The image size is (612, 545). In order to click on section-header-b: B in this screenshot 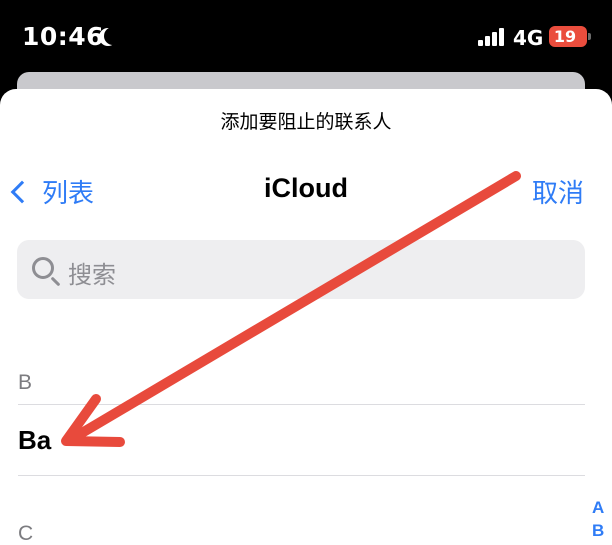, I will do `click(25, 382)`.